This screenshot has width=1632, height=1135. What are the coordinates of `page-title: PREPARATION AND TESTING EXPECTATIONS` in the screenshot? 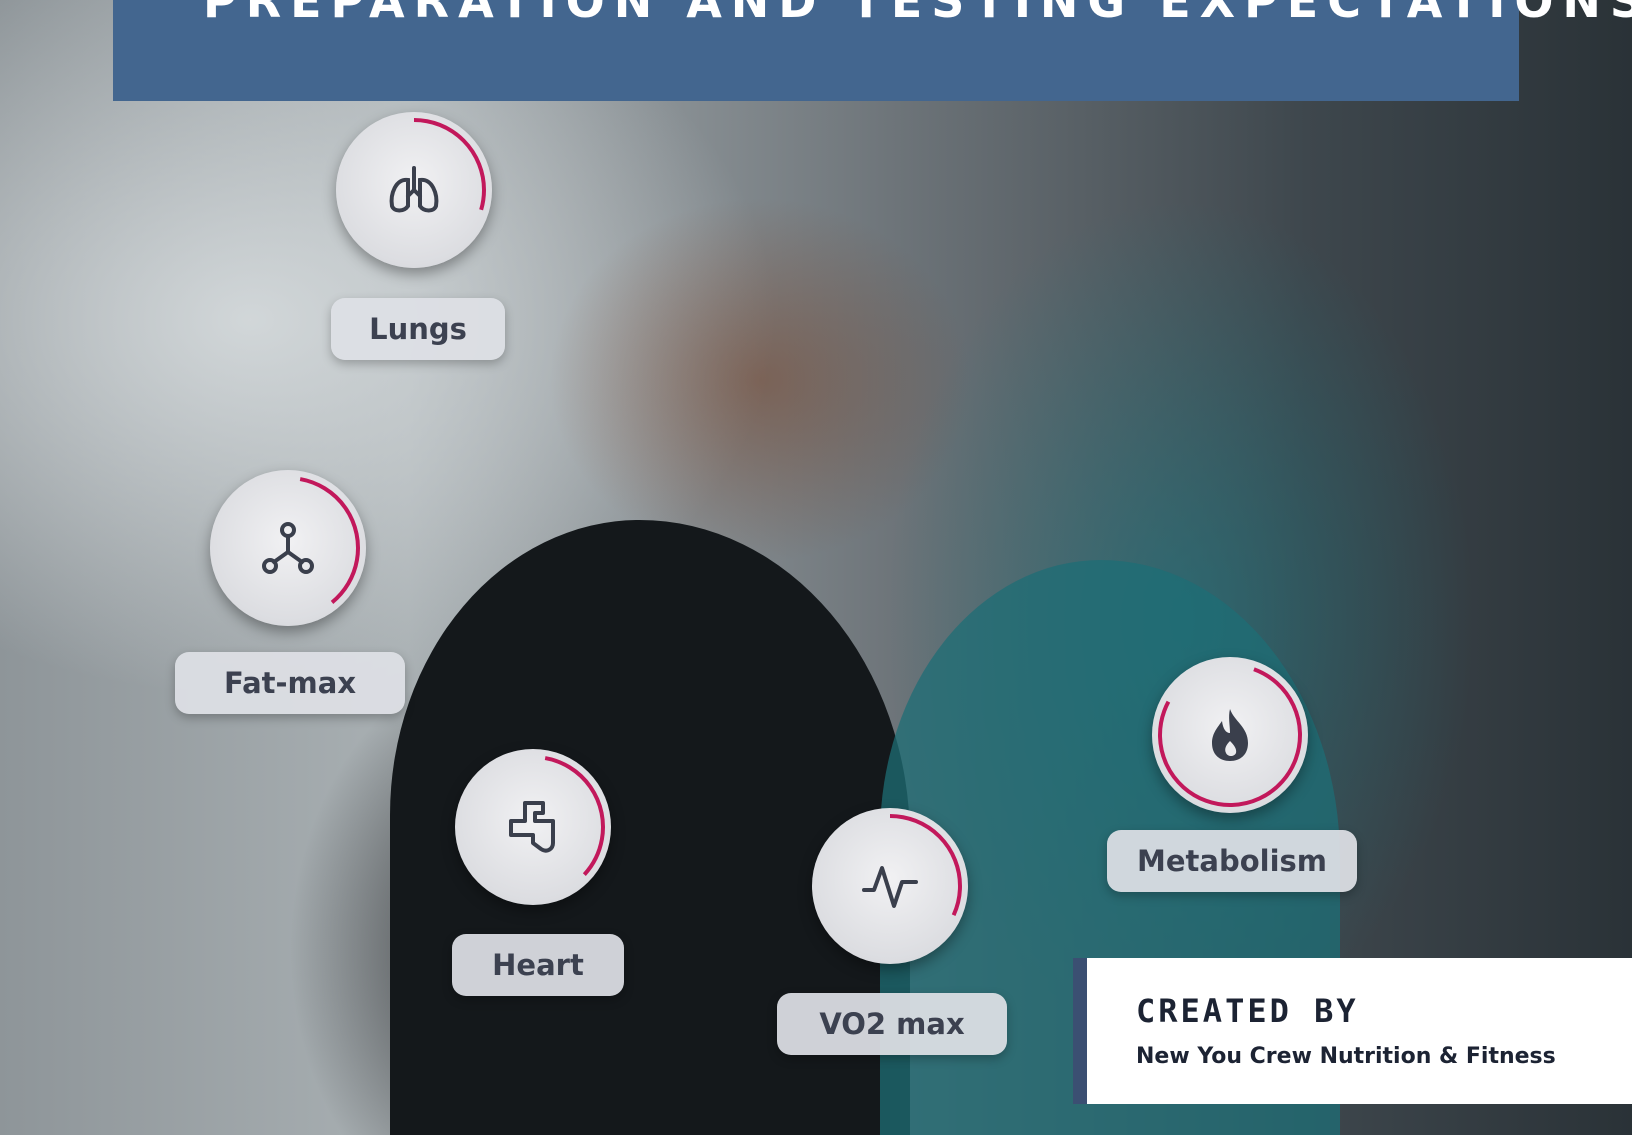 It's located at (917, 14).